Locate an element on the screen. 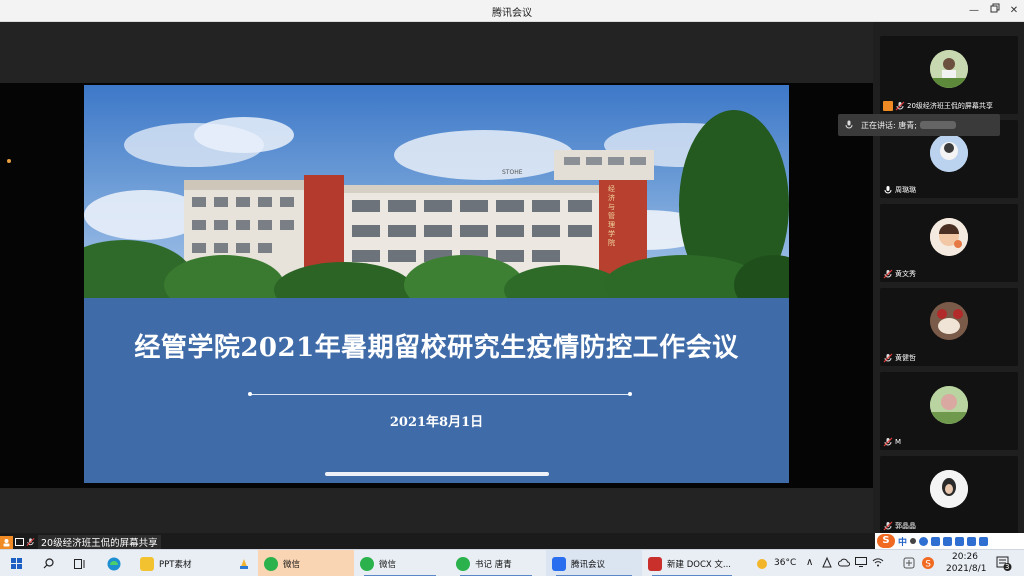 The width and height of the screenshot is (1024, 576). sogou-tray-icon: S is located at coordinates (928, 564).